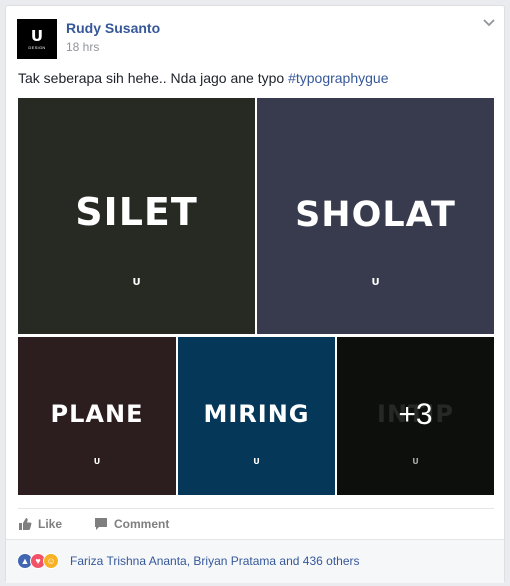 This screenshot has width=510, height=586. I want to click on photo-word: PLANE, so click(97, 414).